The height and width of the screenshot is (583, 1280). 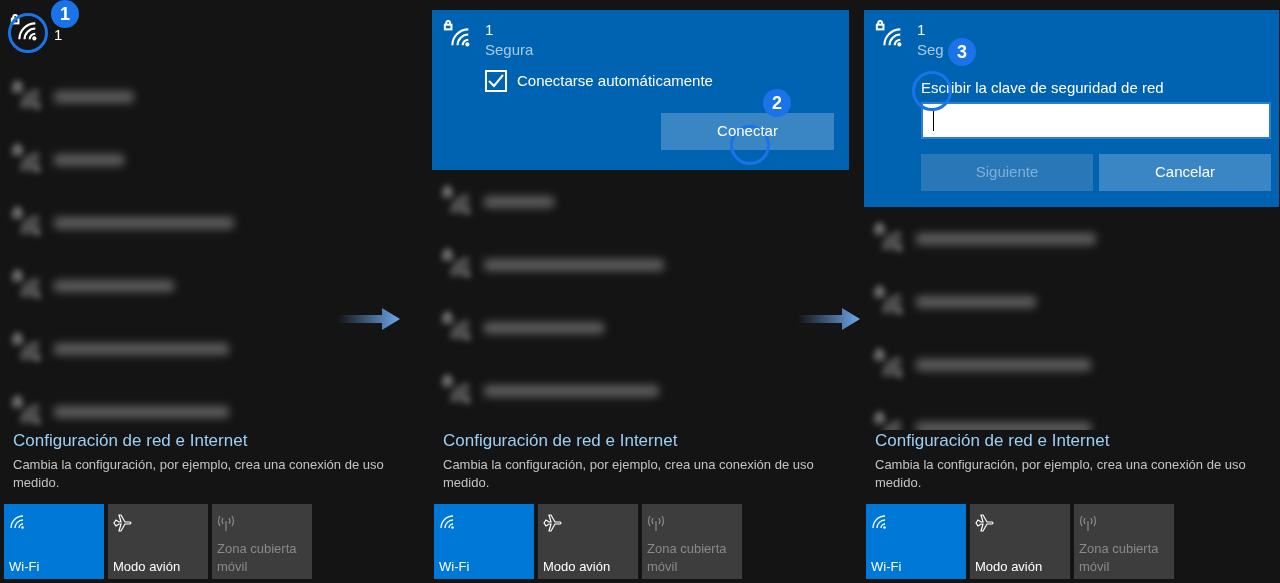 What do you see at coordinates (509, 50) in the screenshot?
I see `network-status: Segura` at bounding box center [509, 50].